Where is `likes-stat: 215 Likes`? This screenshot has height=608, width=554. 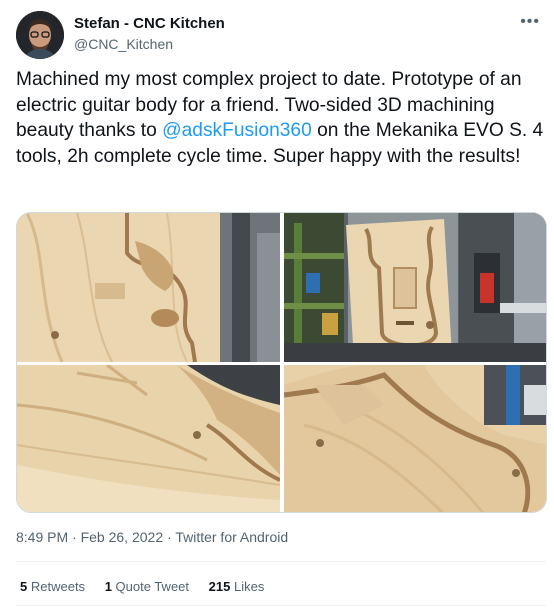 likes-stat: 215 Likes is located at coordinates (237, 587).